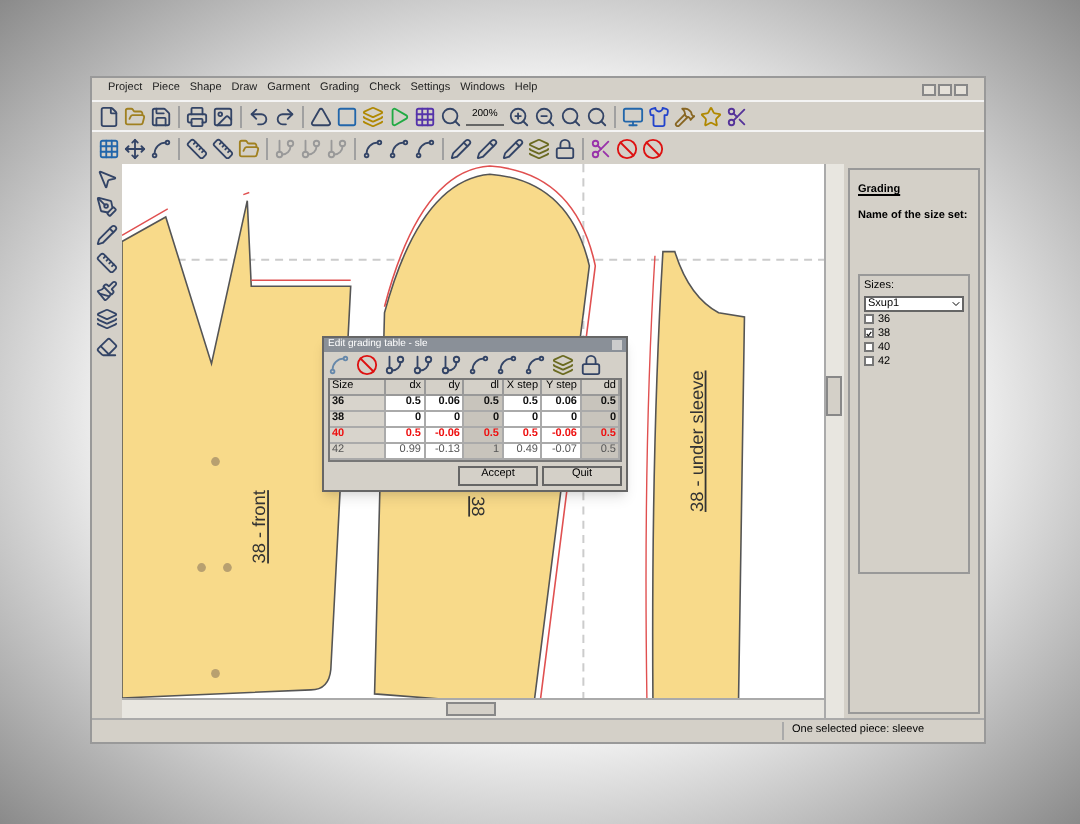 Image resolution: width=1080 pixels, height=824 pixels. I want to click on redo-icon, so click(285, 116).